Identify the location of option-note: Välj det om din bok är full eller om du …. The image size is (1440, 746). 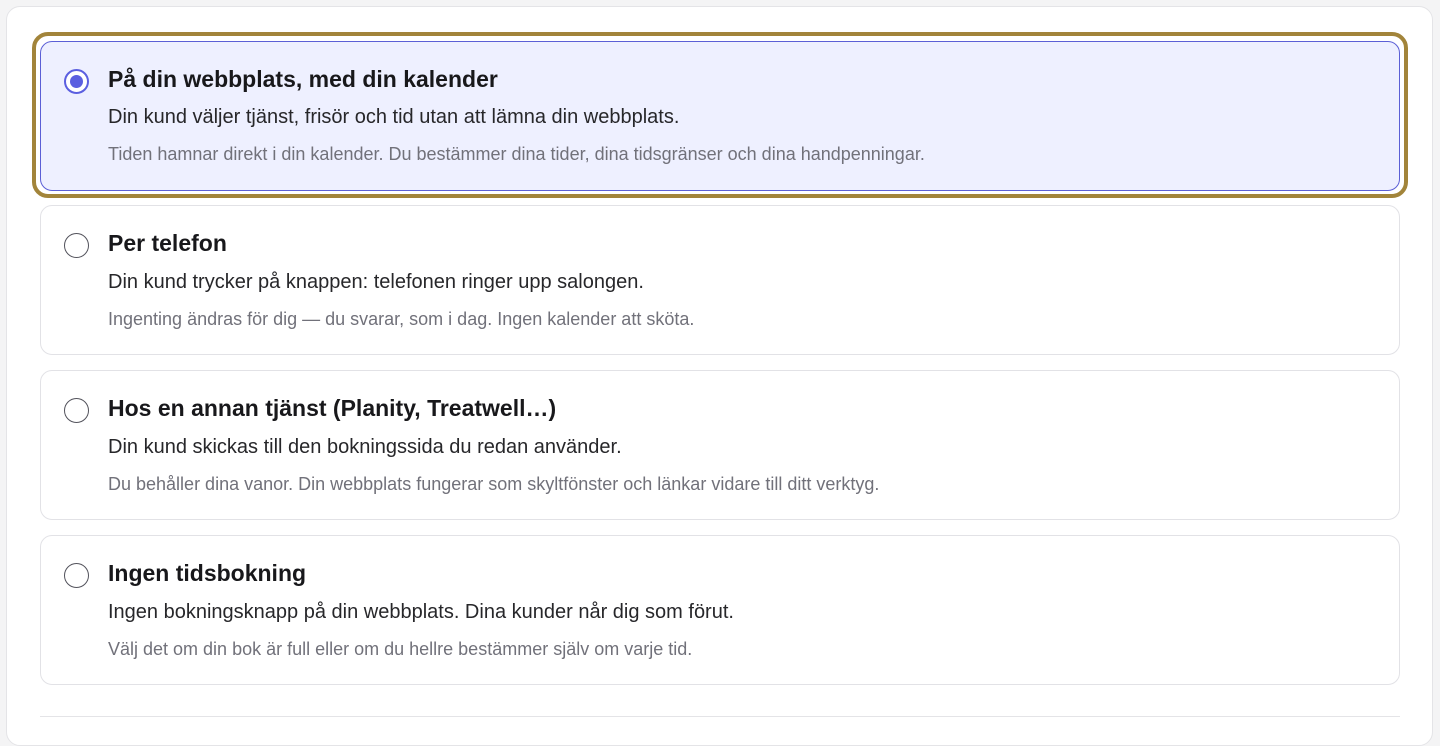
(400, 649).